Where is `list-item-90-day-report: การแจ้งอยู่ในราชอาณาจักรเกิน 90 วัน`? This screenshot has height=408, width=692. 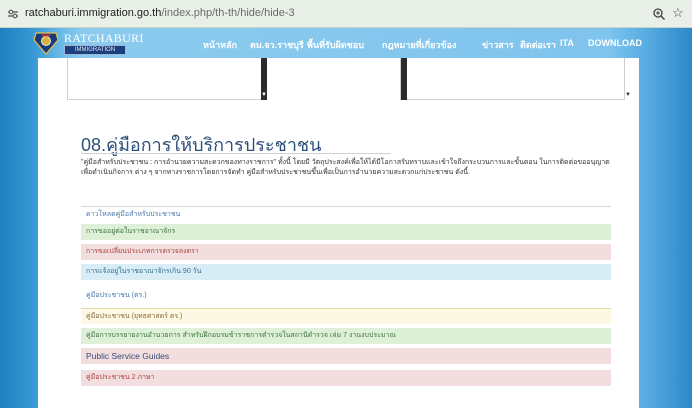 list-item-90-day-report: การแจ้งอยู่ในราชอาณาจักรเกิน 90 วัน is located at coordinates (346, 272).